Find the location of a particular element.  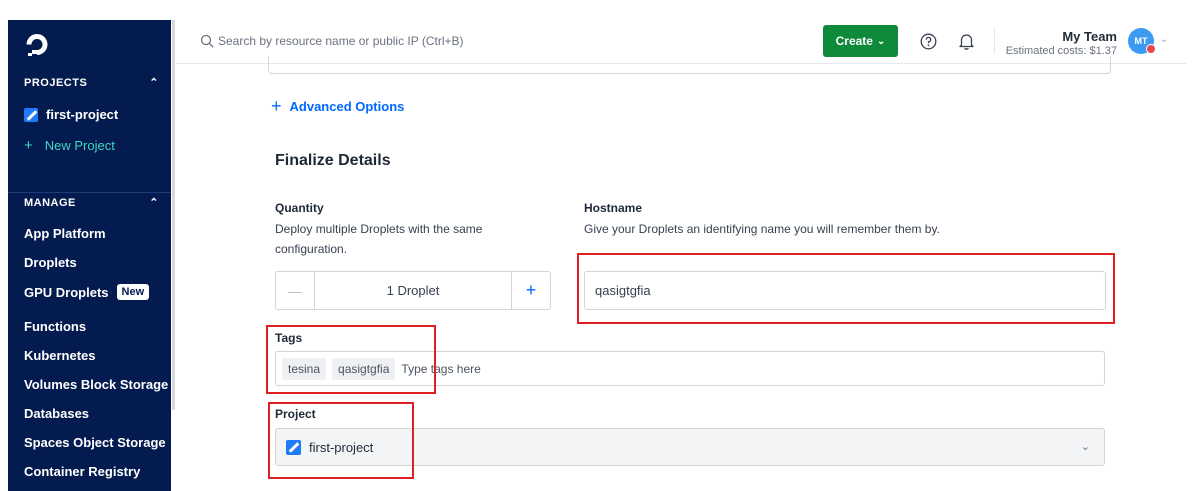

sidebar-item-first-project: first-project is located at coordinates (71, 114).